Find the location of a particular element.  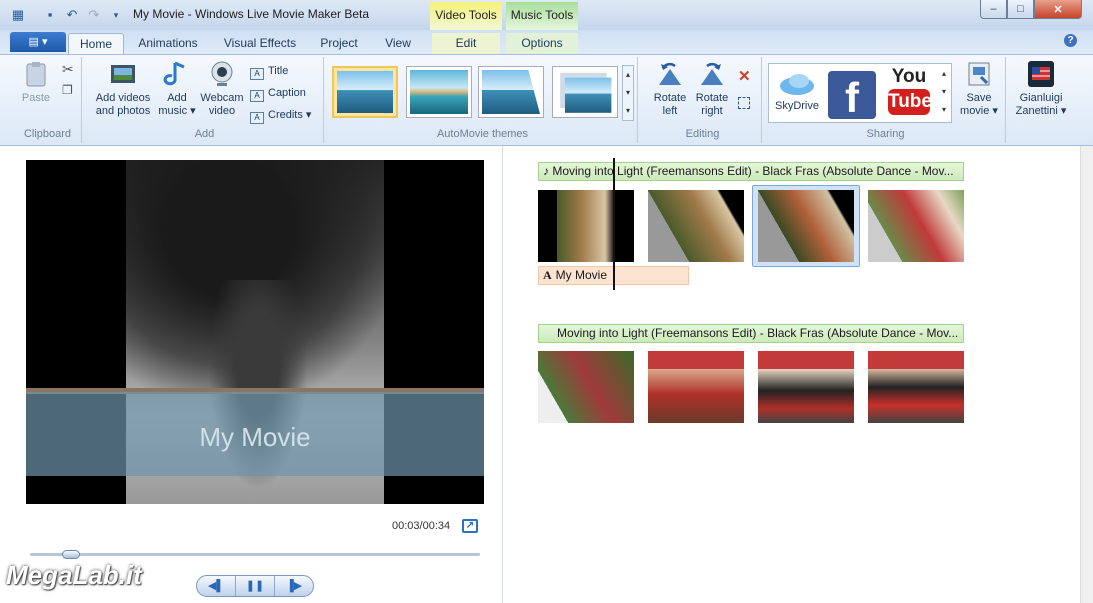

storyboard-scrollbar is located at coordinates (1086, 374).